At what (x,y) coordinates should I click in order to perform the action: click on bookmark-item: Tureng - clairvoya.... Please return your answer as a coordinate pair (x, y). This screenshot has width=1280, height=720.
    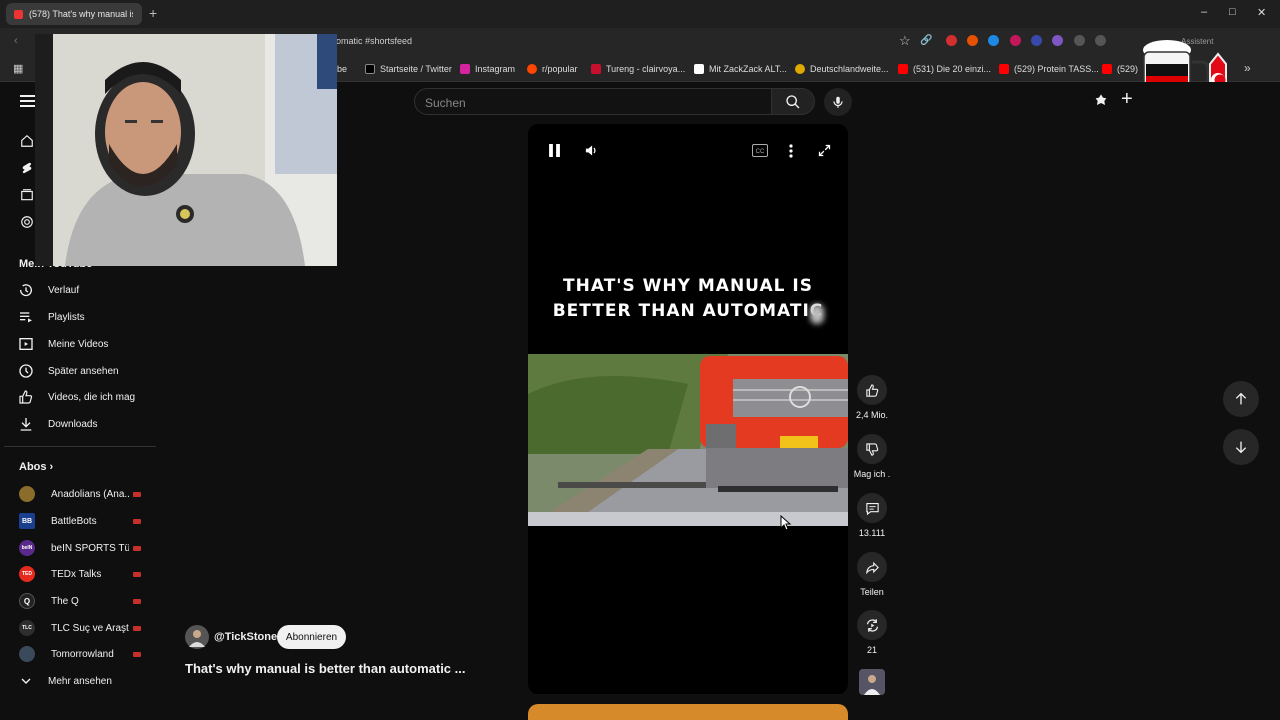
    Looking at the image, I should click on (638, 69).